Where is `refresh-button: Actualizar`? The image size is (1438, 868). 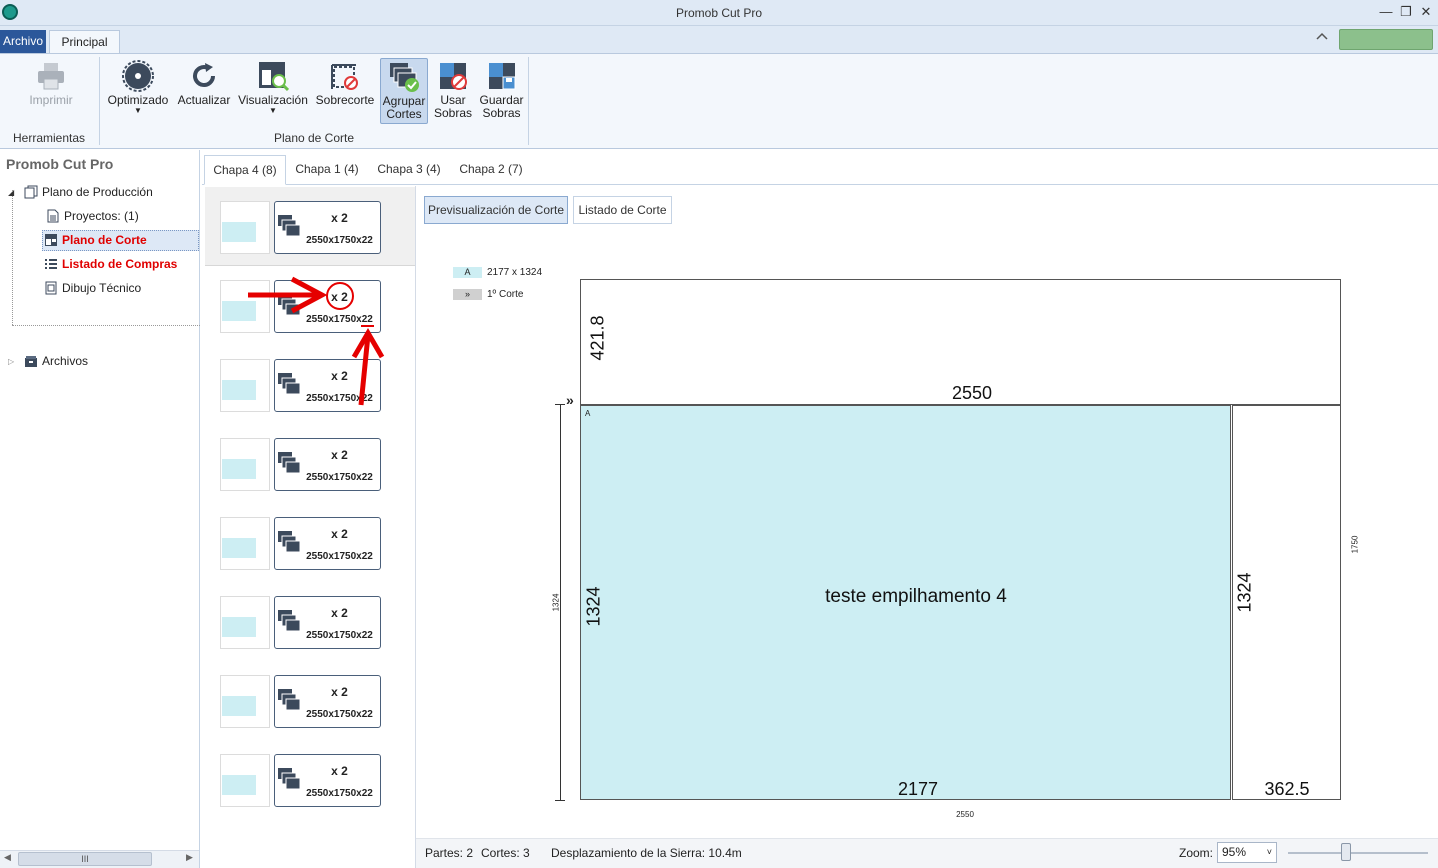 refresh-button: Actualizar is located at coordinates (204, 91).